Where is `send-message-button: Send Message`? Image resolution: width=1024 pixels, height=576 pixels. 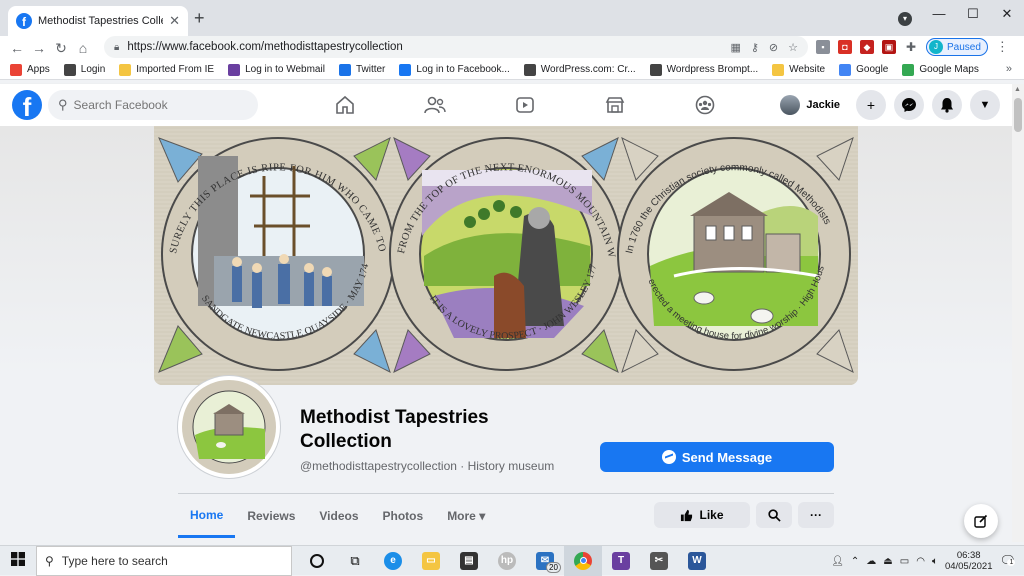 send-message-button: Send Message is located at coordinates (717, 457).